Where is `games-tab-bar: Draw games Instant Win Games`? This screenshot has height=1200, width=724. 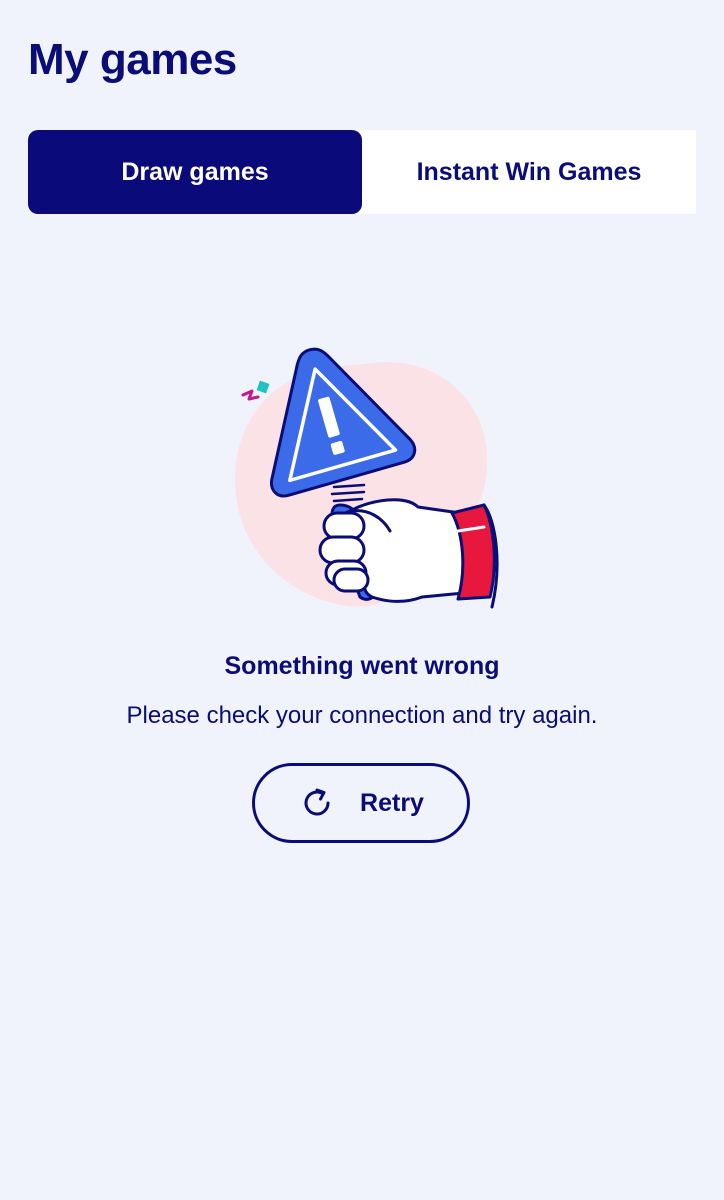 games-tab-bar: Draw games Instant Win Games is located at coordinates (362, 172).